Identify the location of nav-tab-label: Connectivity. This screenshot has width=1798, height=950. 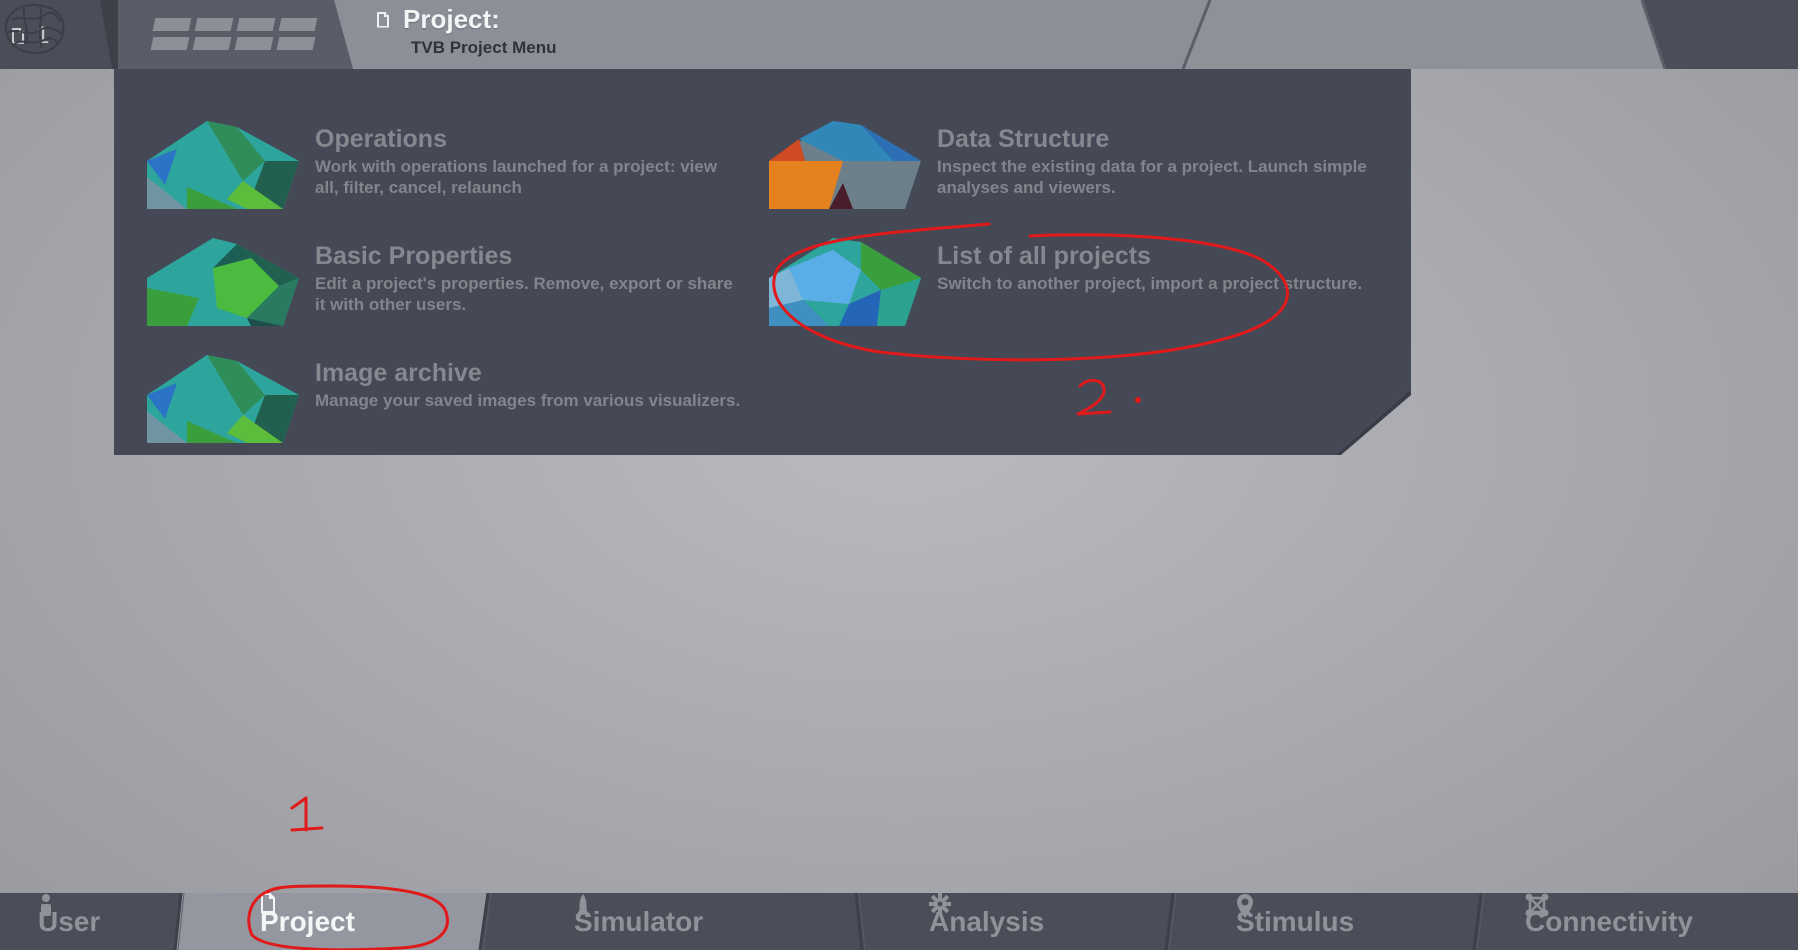
(1609, 921).